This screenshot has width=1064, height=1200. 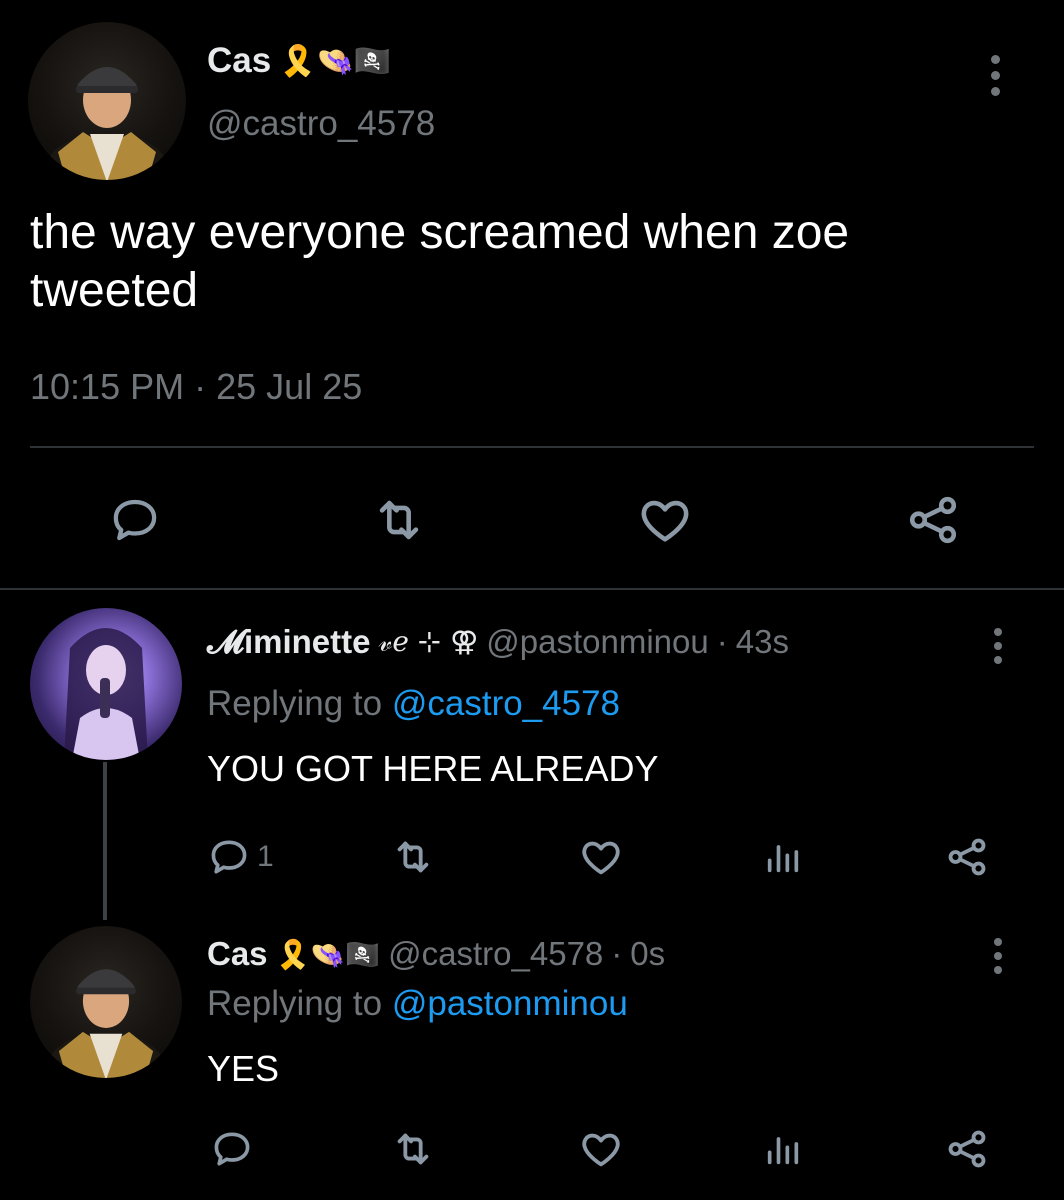 What do you see at coordinates (647, 954) in the screenshot?
I see `reply-age: 0s` at bounding box center [647, 954].